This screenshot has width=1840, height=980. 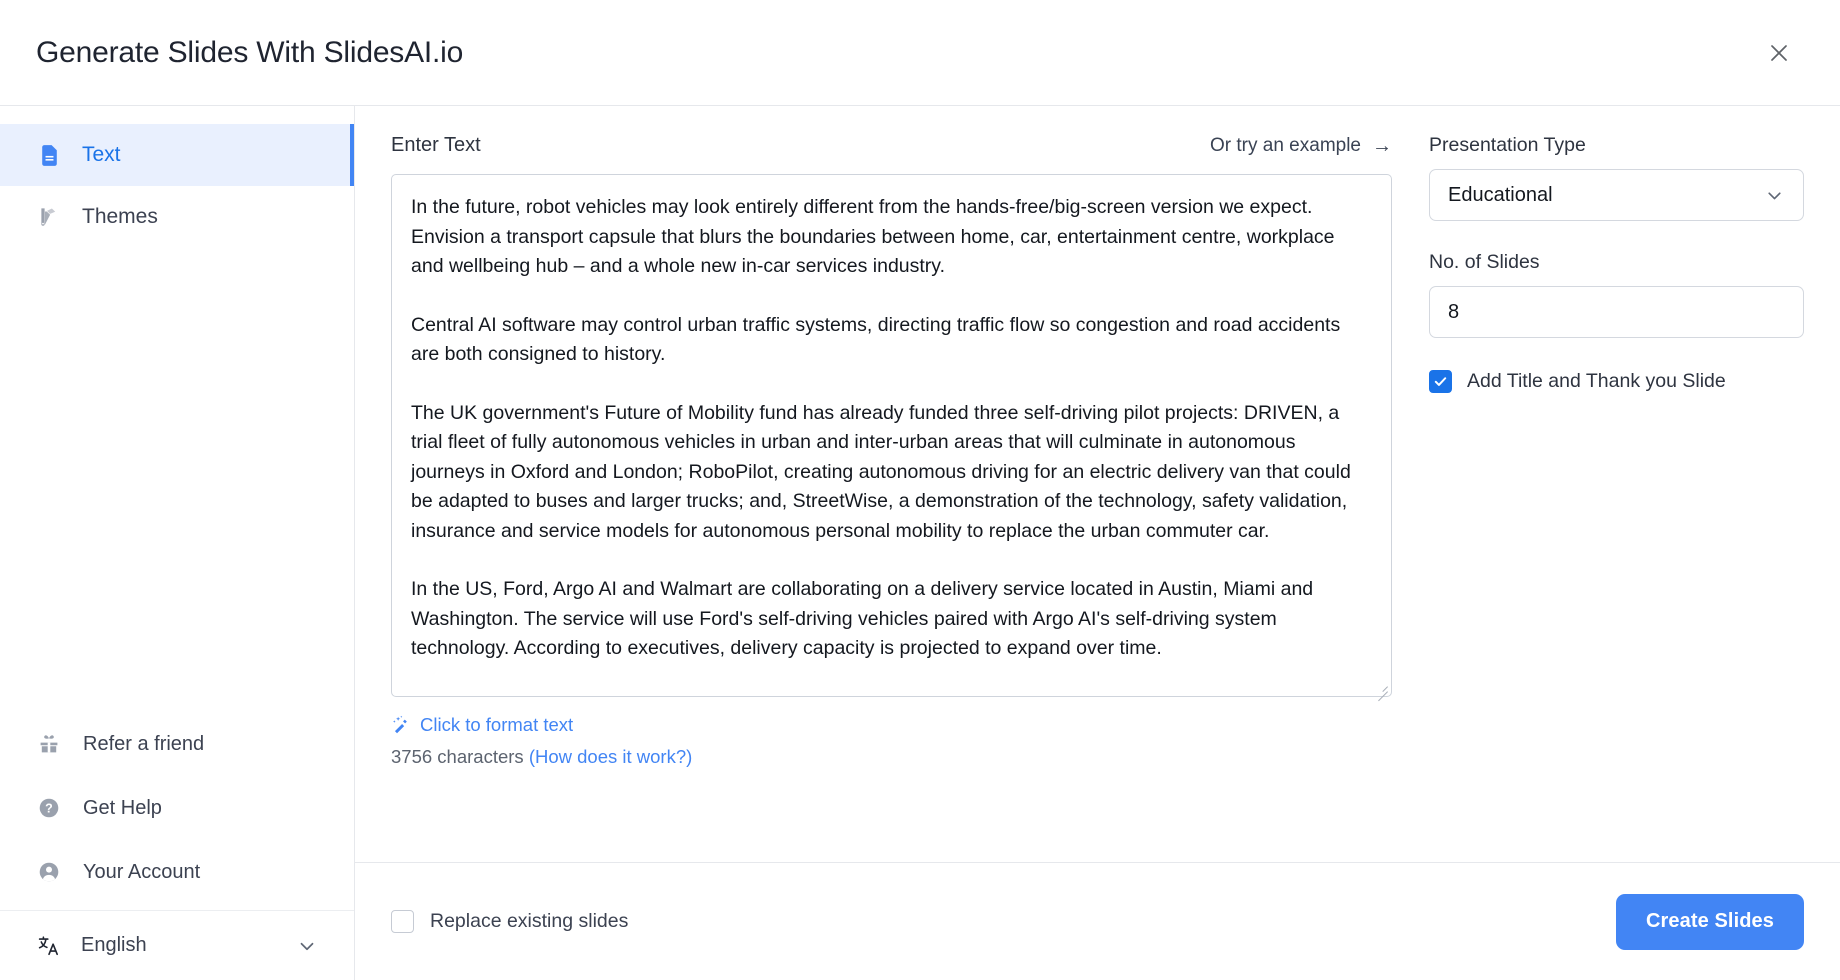 I want to click on sidebar-item-label: Get Help, so click(x=122, y=807).